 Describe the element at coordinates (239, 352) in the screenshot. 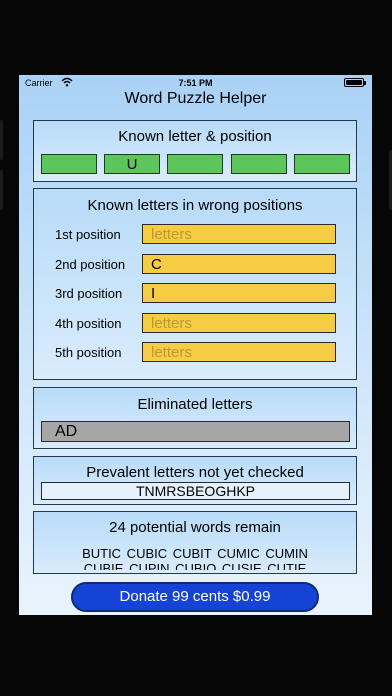

I see `position-5-input: letters` at that location.